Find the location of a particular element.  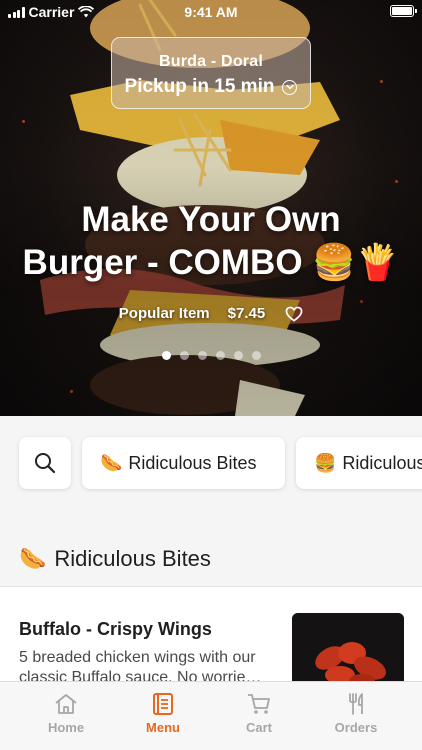

chevron-down-circle-icon is located at coordinates (290, 87).